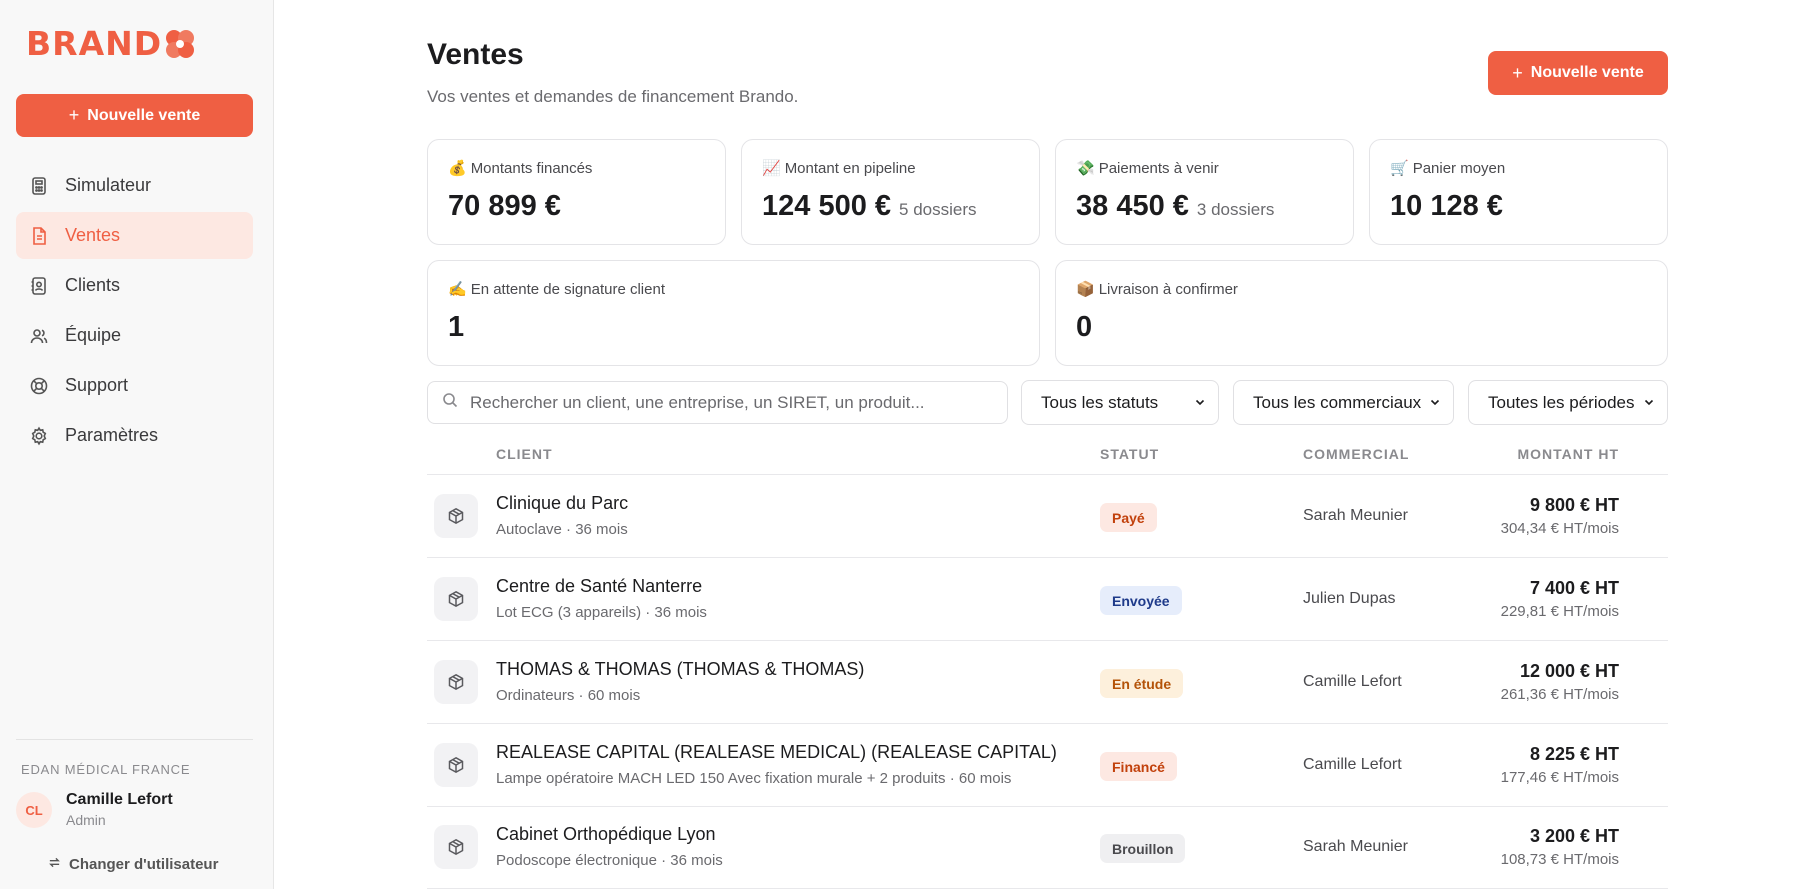 The height and width of the screenshot is (889, 1800). What do you see at coordinates (1143, 848) in the screenshot?
I see `status-badge: Brouillon` at bounding box center [1143, 848].